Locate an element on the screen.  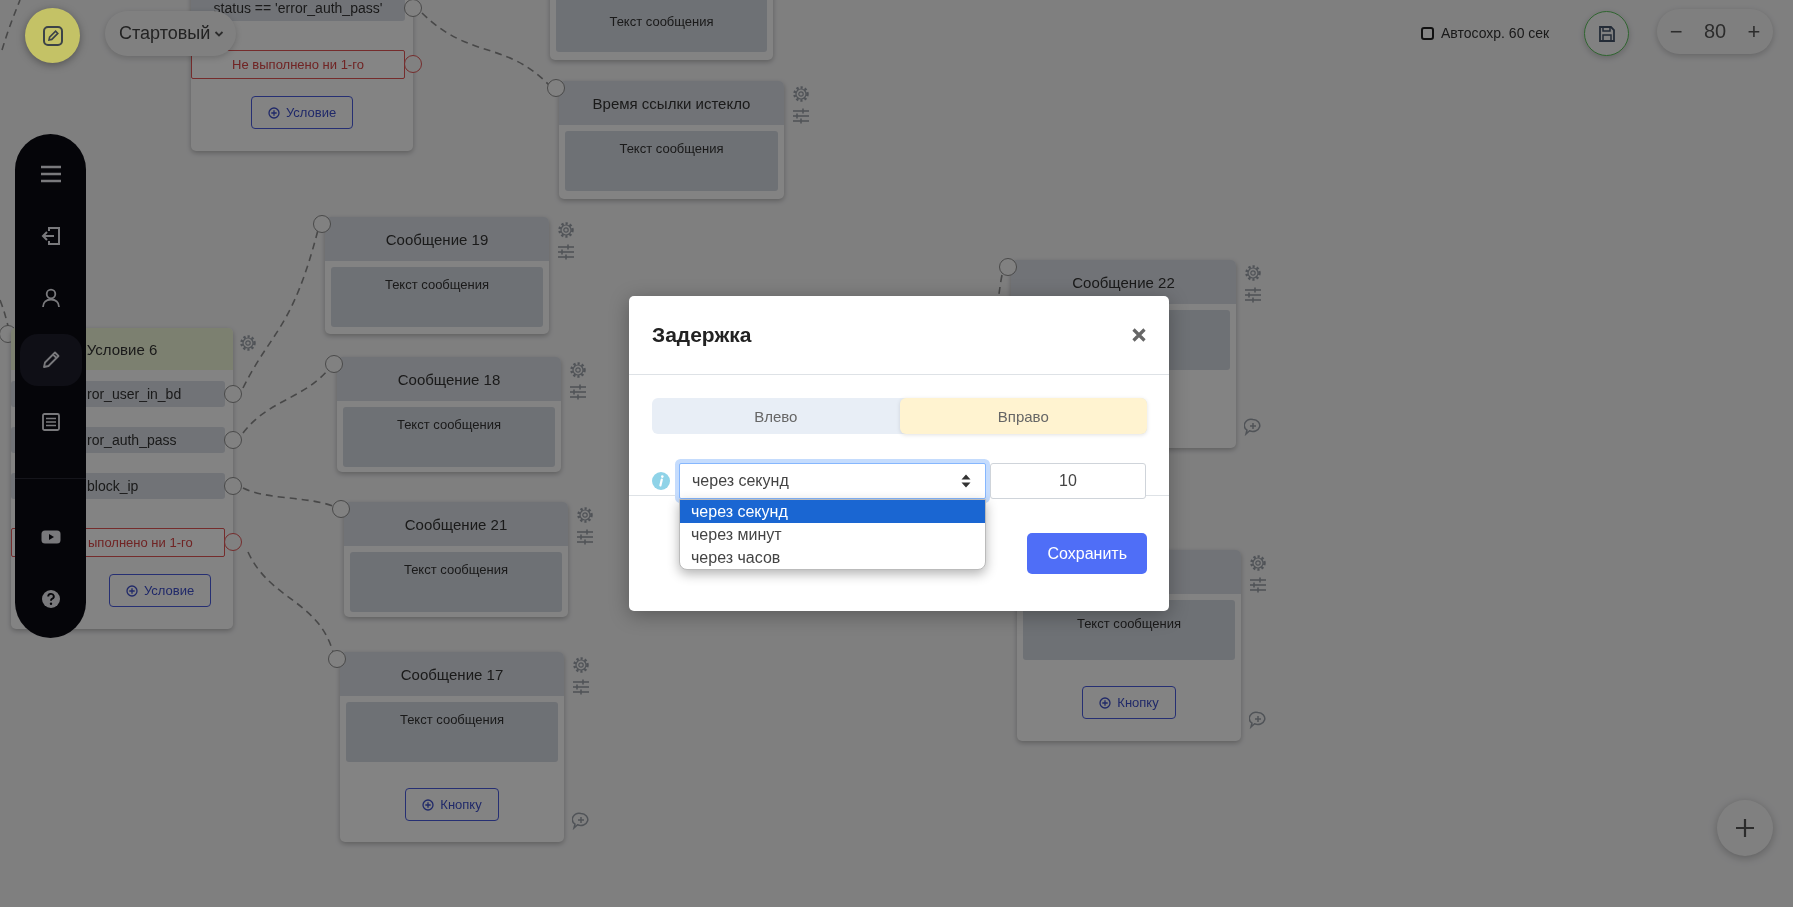
node-title: Сообщение 18 is located at coordinates (449, 379).